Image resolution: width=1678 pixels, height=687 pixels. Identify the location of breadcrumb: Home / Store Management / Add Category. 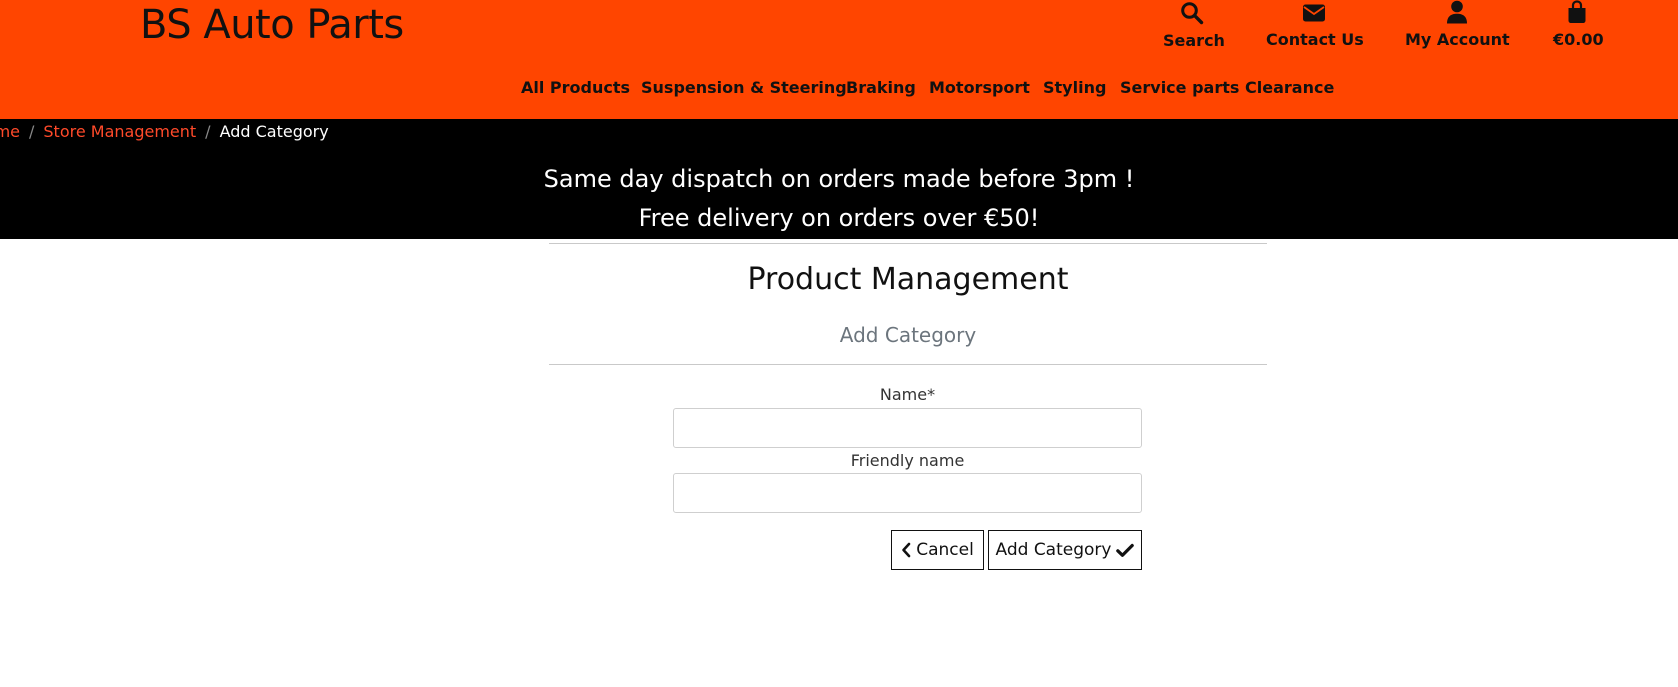
(164, 133).